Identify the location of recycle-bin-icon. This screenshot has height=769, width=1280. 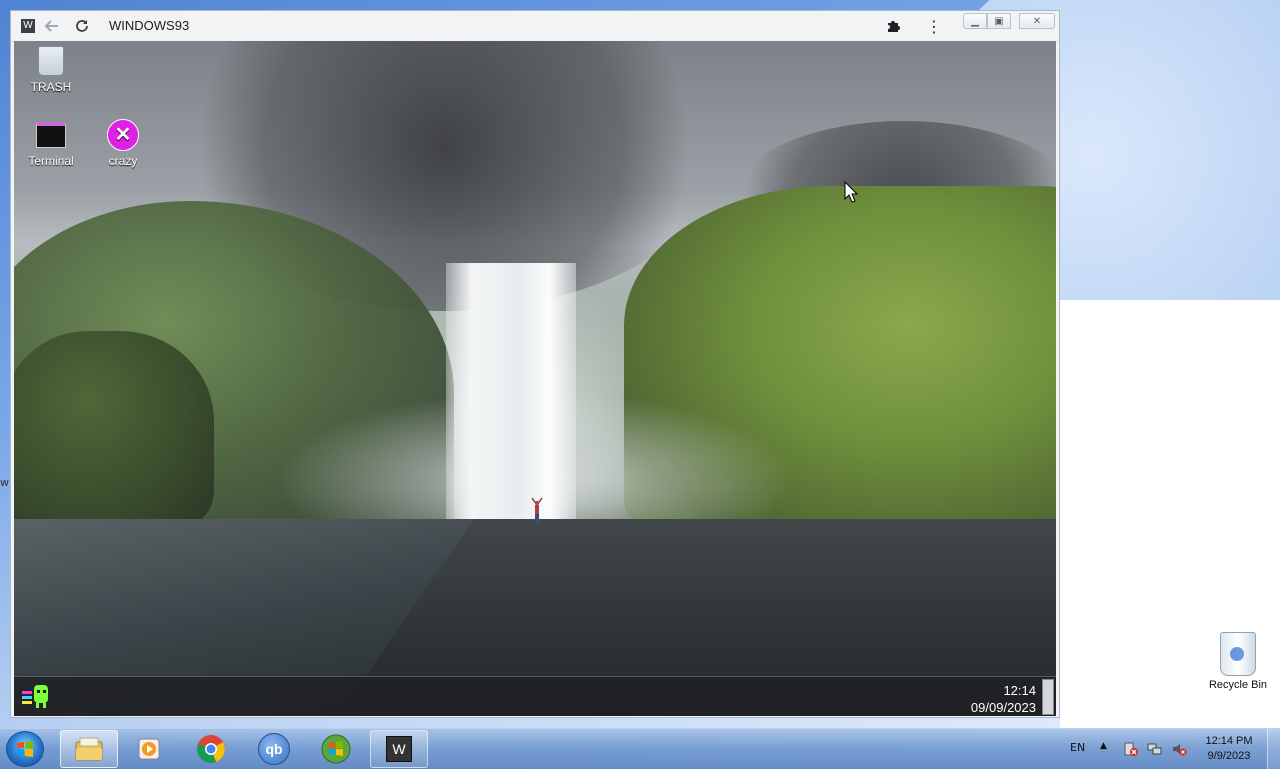
(1238, 654).